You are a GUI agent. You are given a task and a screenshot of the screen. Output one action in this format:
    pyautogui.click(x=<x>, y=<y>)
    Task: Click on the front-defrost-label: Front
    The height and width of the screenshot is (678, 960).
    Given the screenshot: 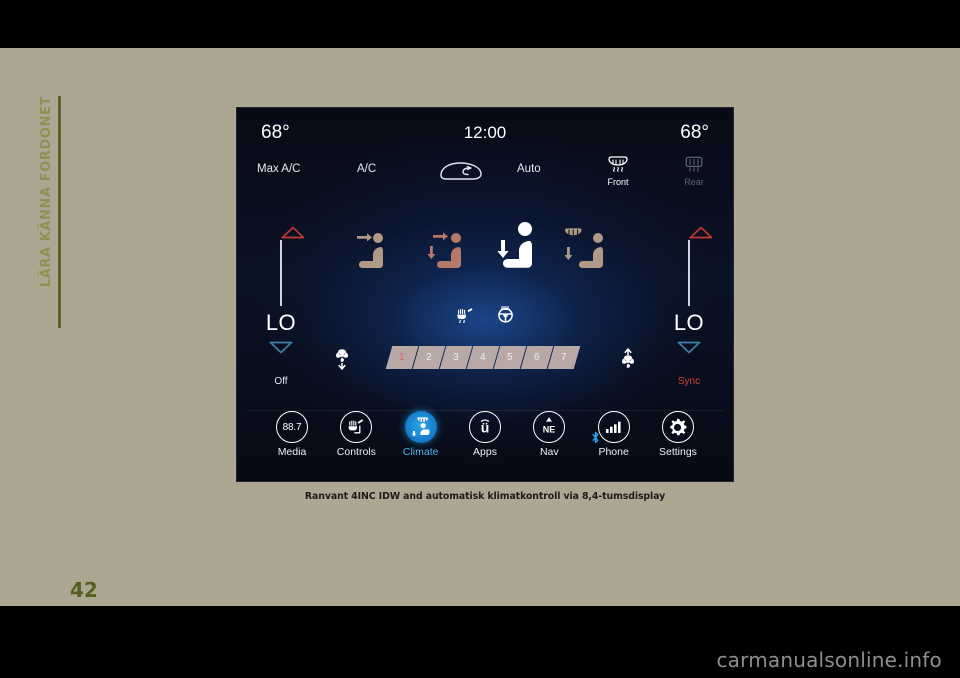 What is the action you would take?
    pyautogui.click(x=618, y=182)
    